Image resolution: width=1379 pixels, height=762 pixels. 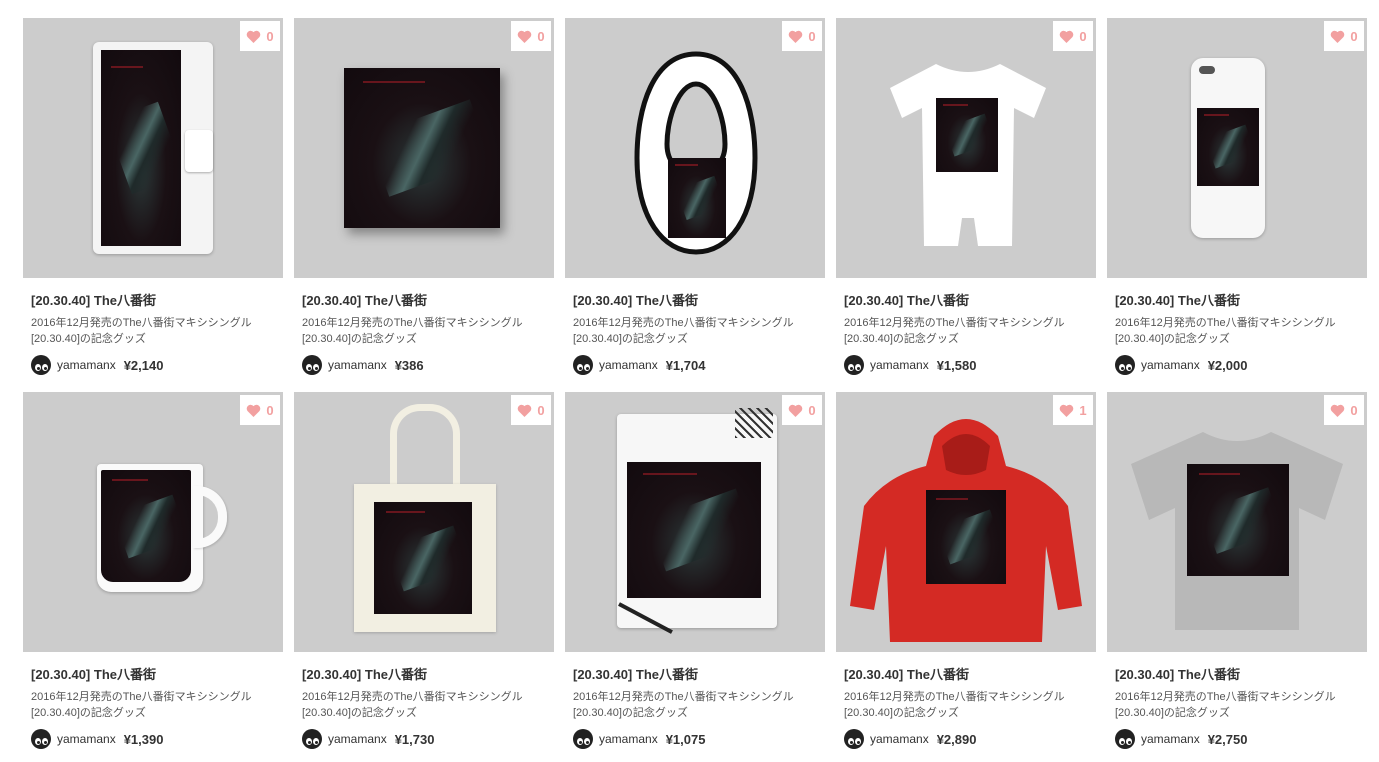 What do you see at coordinates (699, 739) in the screenshot?
I see `product-meta: yamamanx ¥1,075` at bounding box center [699, 739].